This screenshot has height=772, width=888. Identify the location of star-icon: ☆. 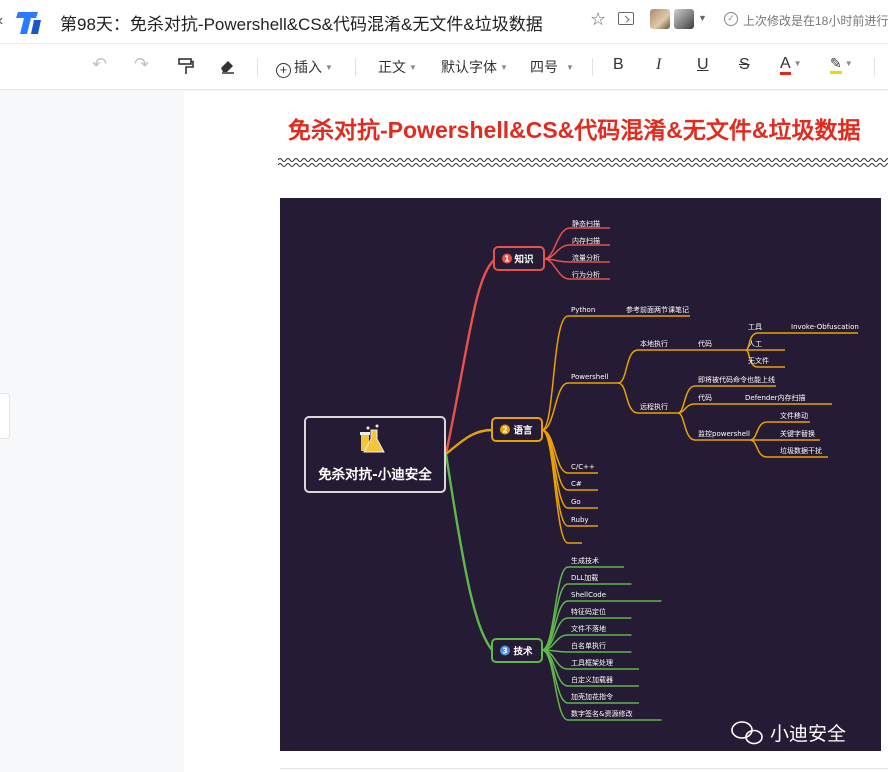
(598, 19).